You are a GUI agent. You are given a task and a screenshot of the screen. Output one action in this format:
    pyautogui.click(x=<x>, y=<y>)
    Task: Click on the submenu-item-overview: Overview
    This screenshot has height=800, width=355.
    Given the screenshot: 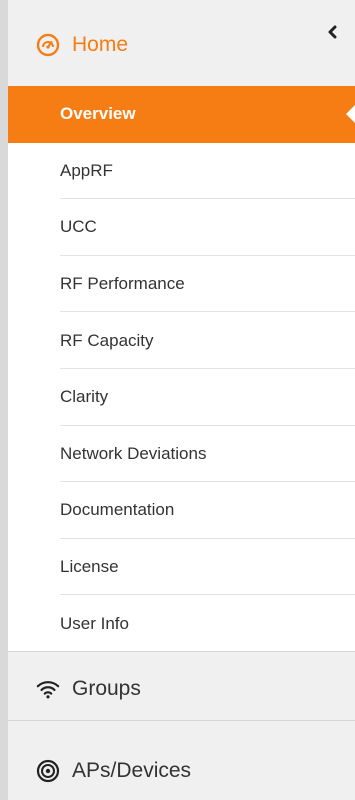 What is the action you would take?
    pyautogui.click(x=181, y=114)
    